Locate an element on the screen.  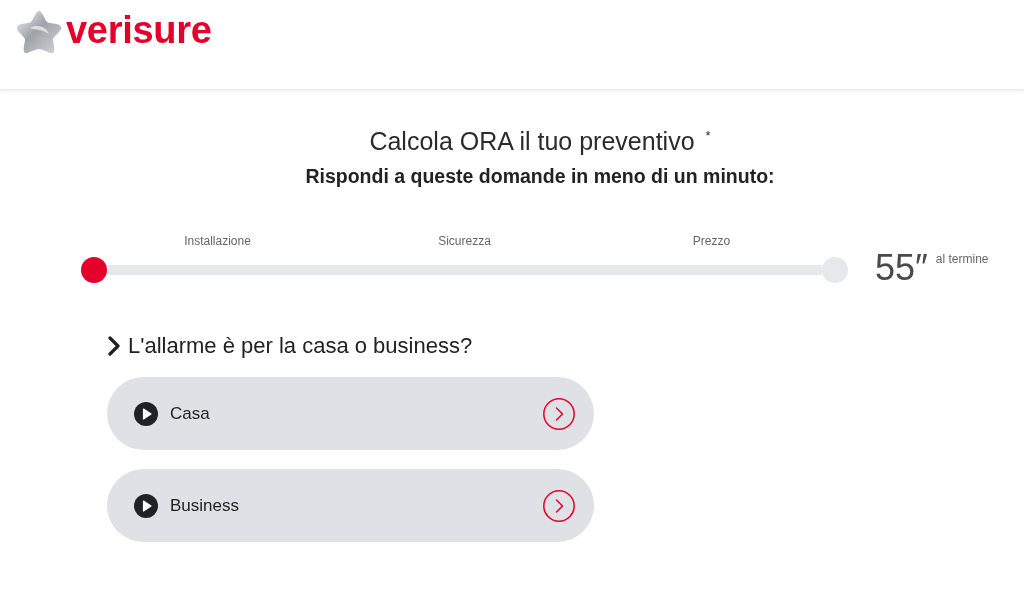
answer-option-button: Business is located at coordinates (350, 505).